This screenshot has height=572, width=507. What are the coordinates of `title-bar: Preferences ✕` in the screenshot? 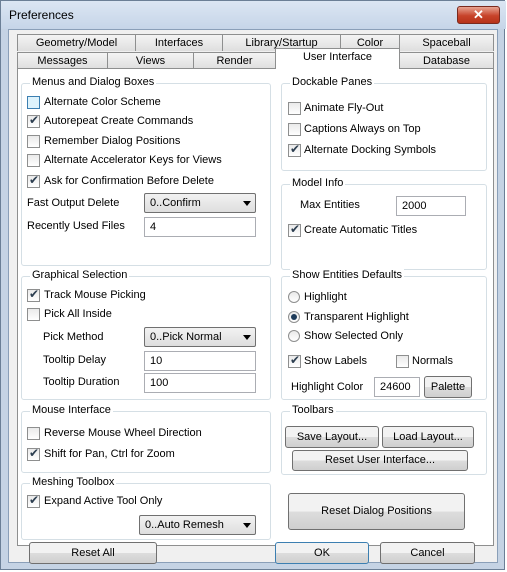 It's located at (253, 15).